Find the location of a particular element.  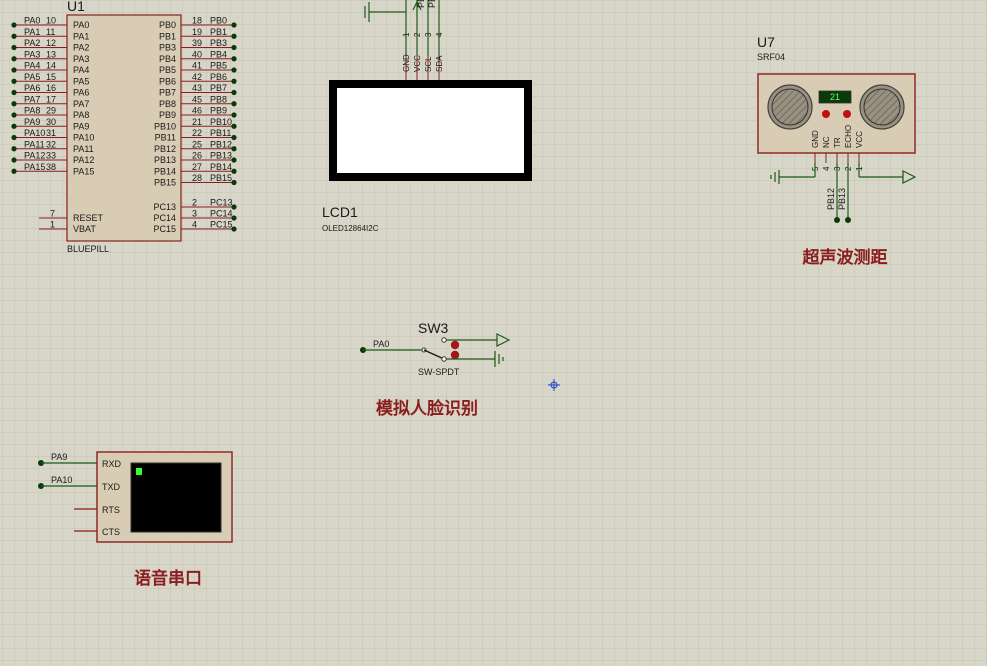

u1-right-net-label: PB4 is located at coordinates (218, 54).